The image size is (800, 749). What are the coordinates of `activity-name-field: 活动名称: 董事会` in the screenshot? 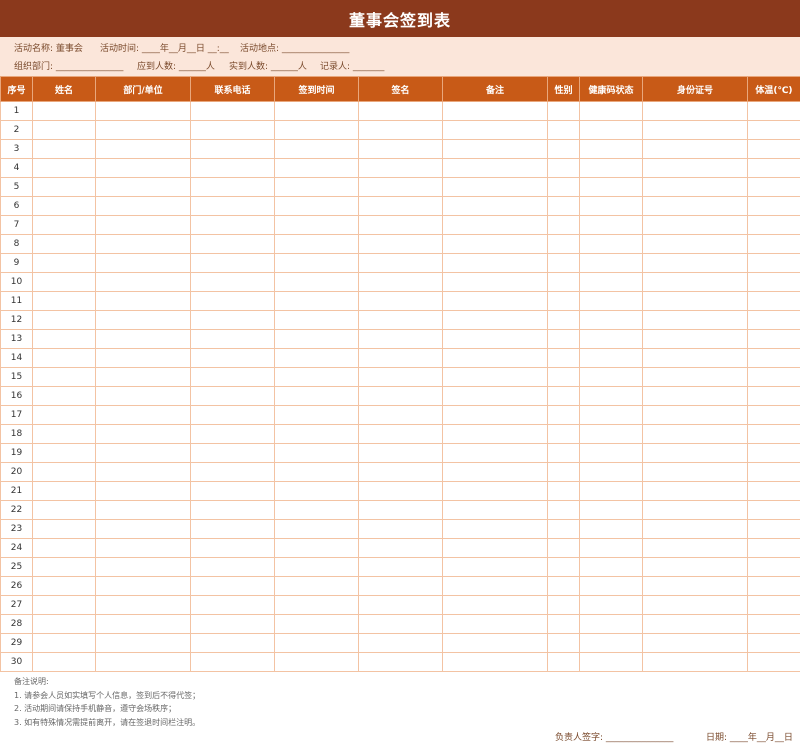 It's located at (48, 47).